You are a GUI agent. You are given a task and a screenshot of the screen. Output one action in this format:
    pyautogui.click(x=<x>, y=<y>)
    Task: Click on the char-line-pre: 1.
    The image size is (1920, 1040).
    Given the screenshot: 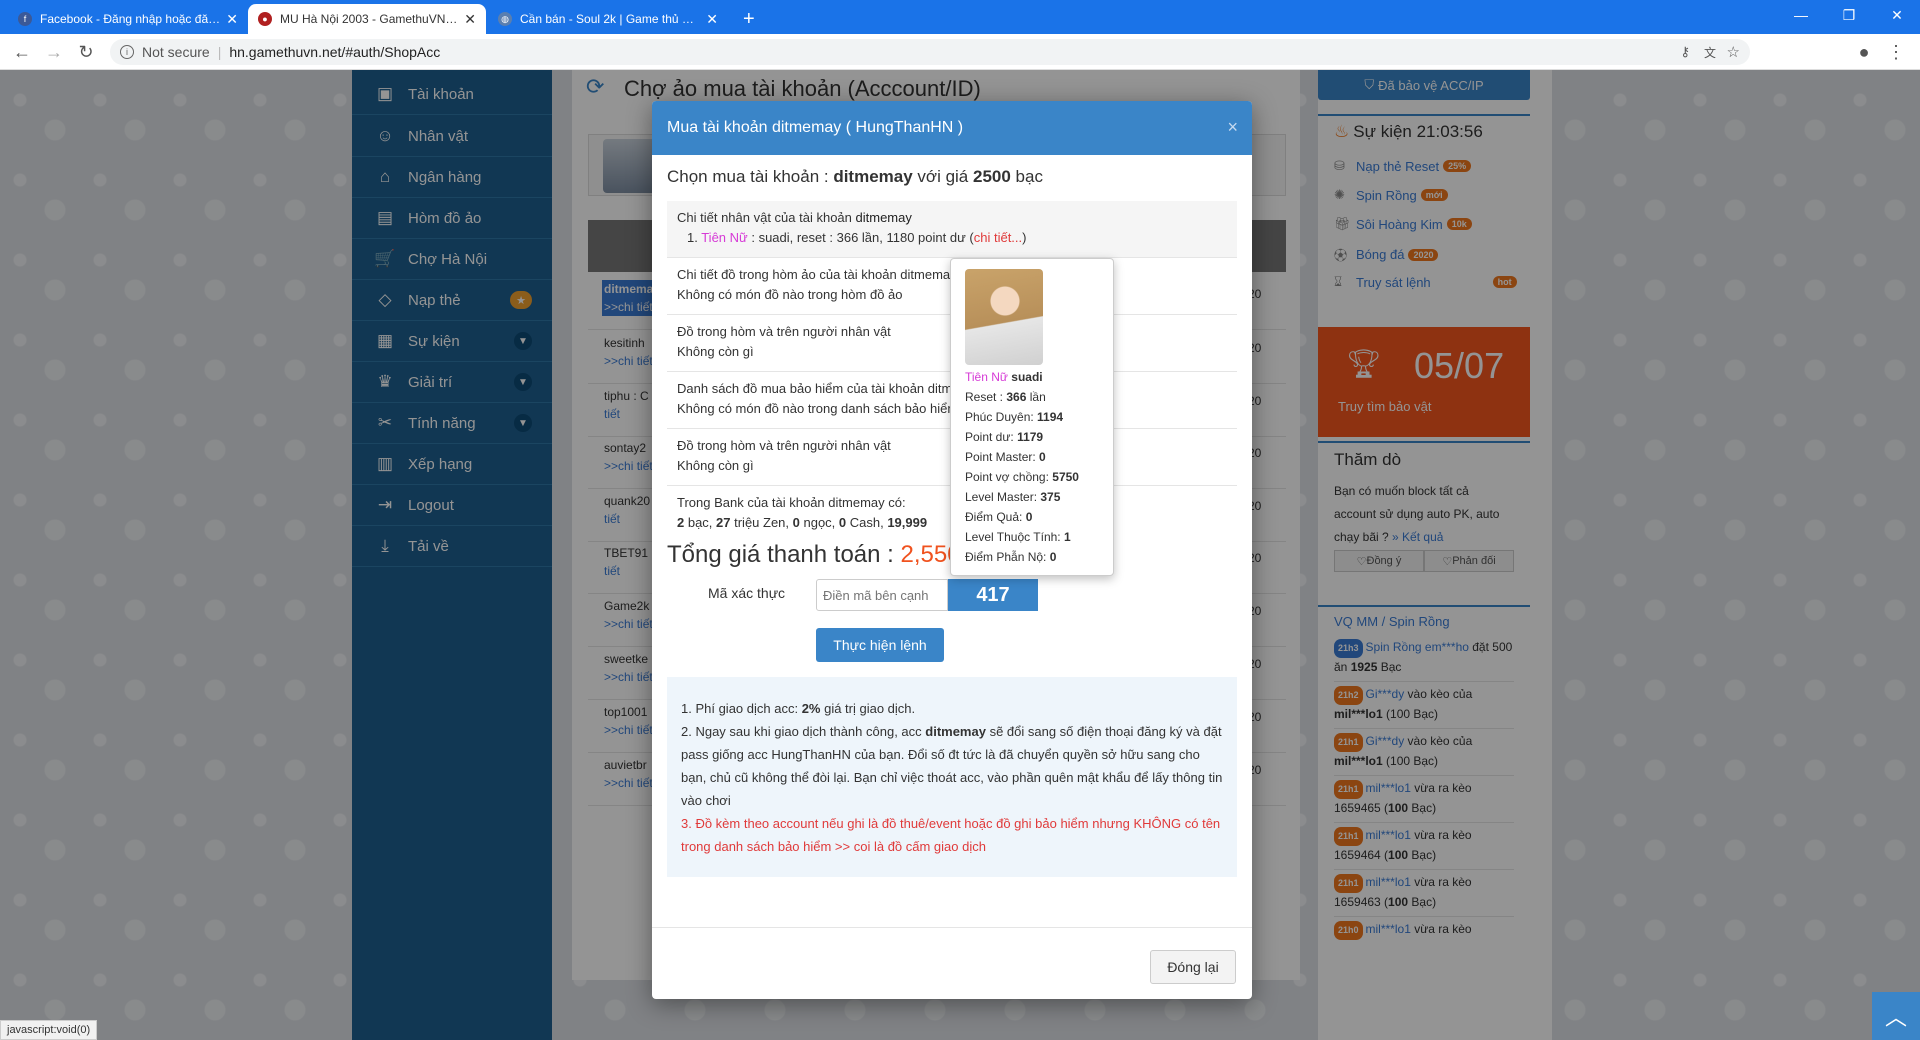 What is the action you would take?
    pyautogui.click(x=694, y=237)
    